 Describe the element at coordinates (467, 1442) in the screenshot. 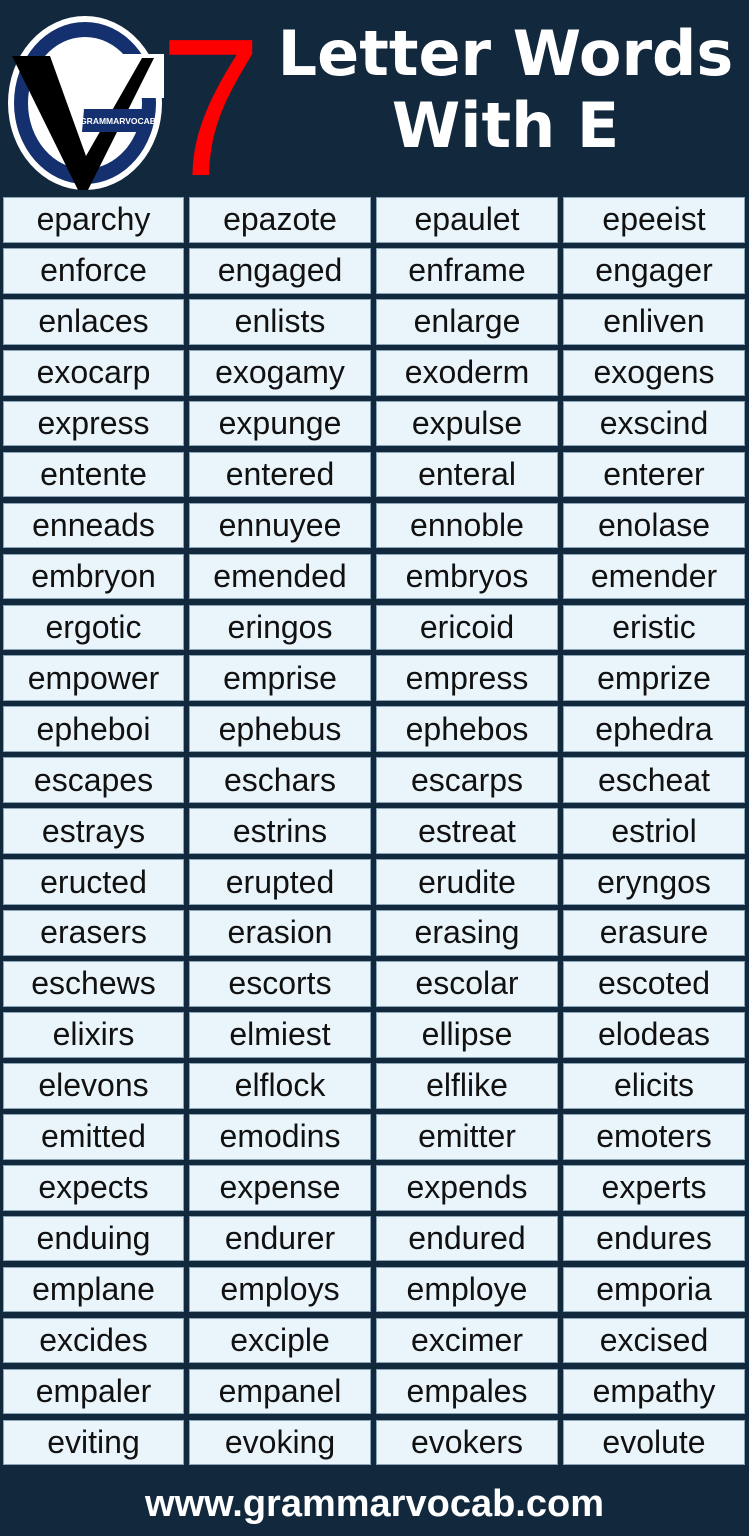

I see `word-cell: evokers` at that location.